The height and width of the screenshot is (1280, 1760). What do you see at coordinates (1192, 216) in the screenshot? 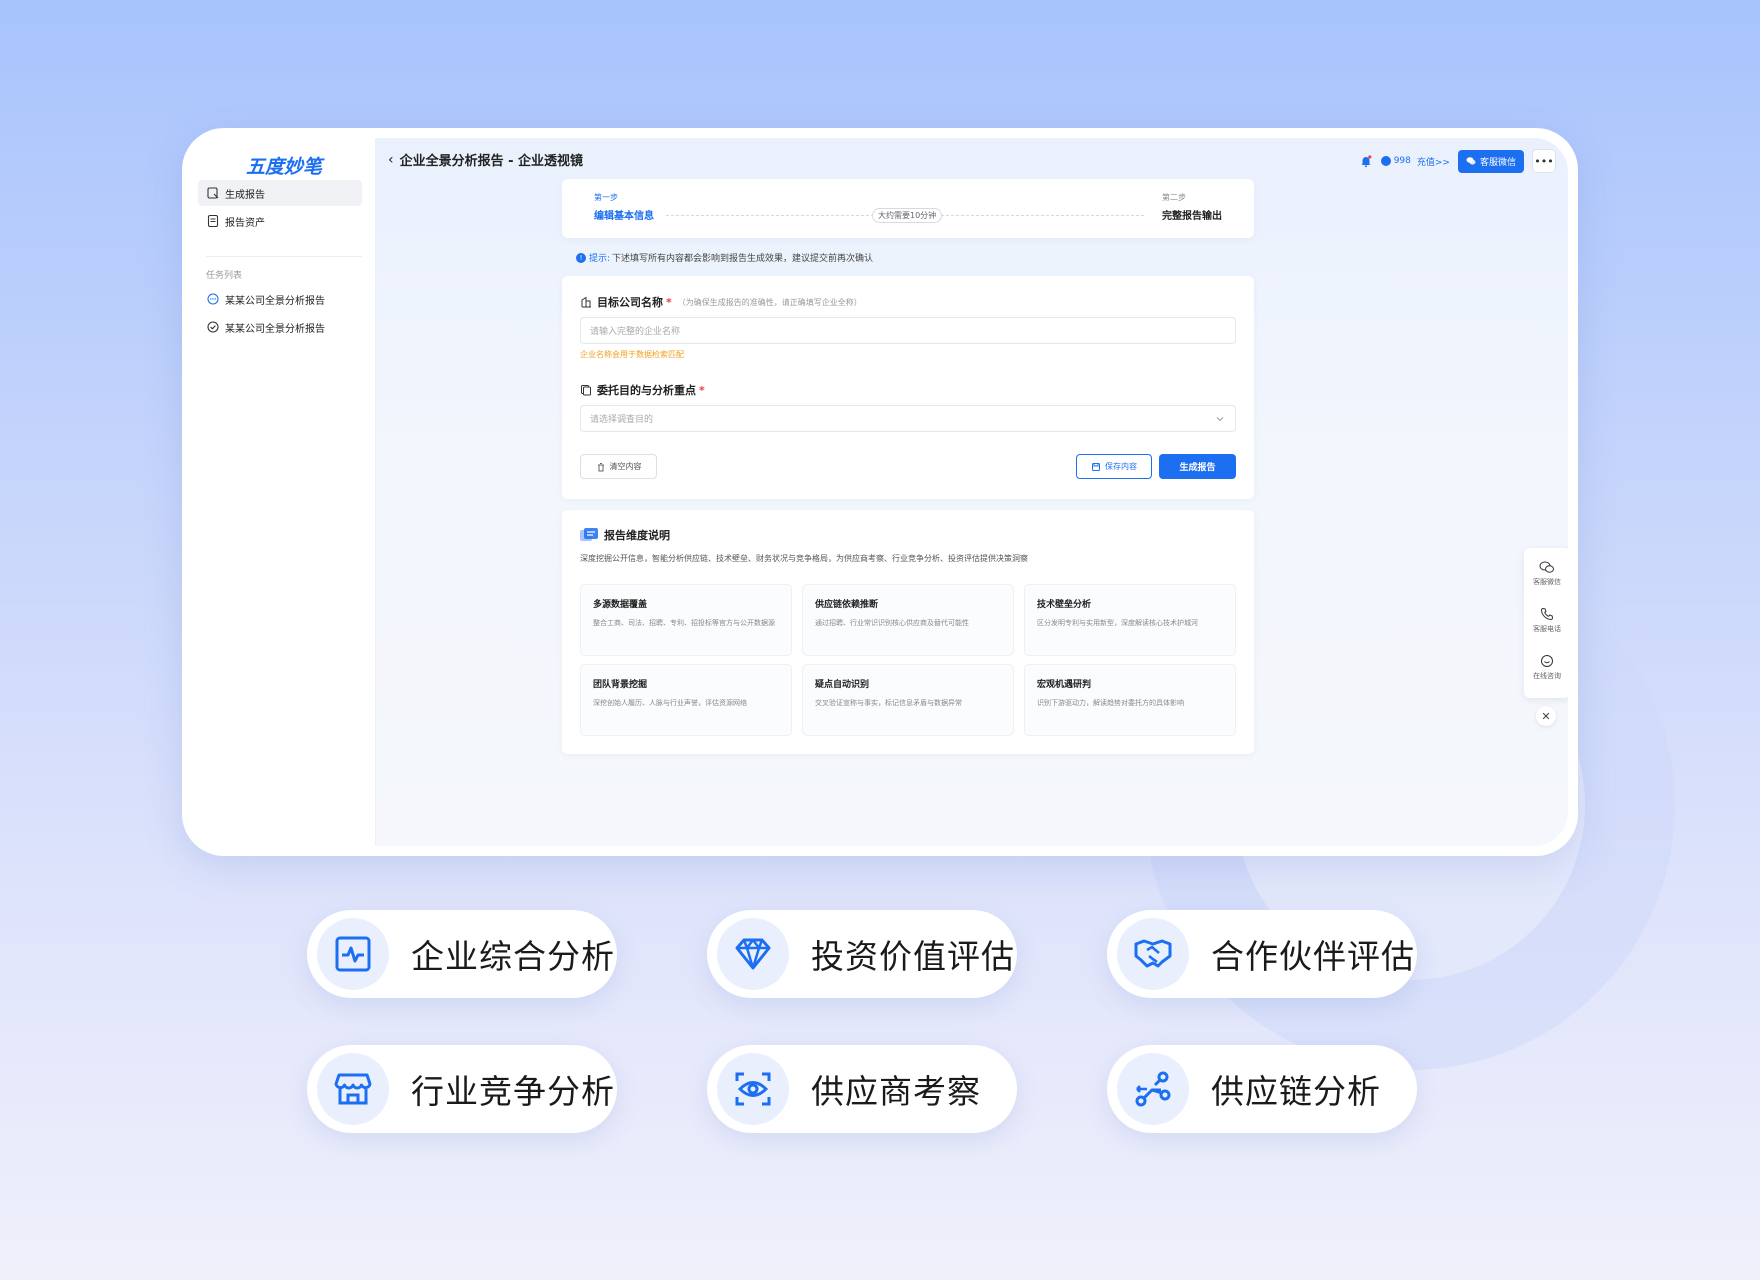
I see `step-two-title: 完整报告输出` at bounding box center [1192, 216].